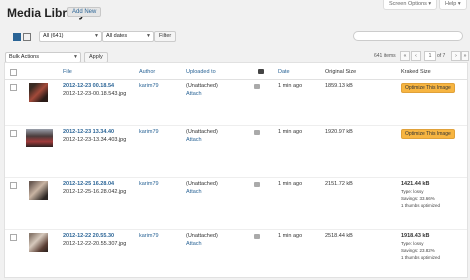  What do you see at coordinates (95, 244) in the screenshot?
I see `file-name: 2012-12-22-20.55.307.jpg` at bounding box center [95, 244].